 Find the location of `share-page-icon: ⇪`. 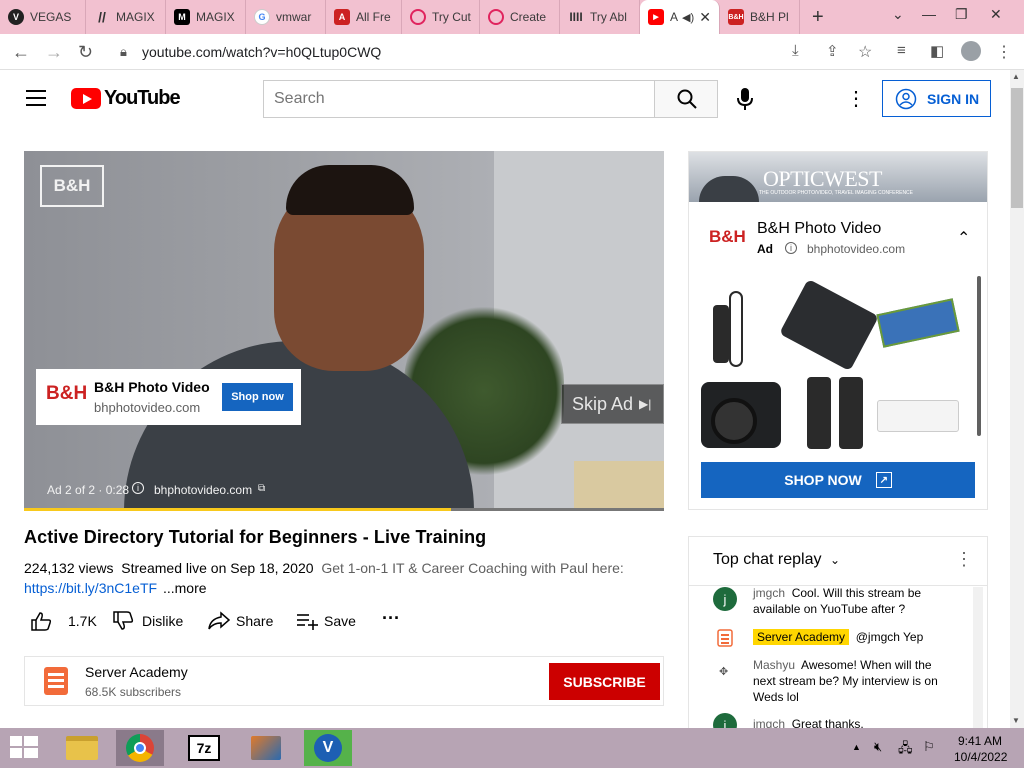

share-page-icon: ⇪ is located at coordinates (832, 51).